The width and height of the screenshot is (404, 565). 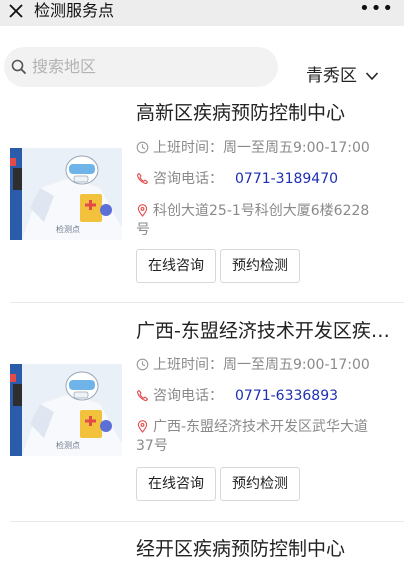 What do you see at coordinates (265, 113) in the screenshot?
I see `center-name: 高新区疾病预防控制中心` at bounding box center [265, 113].